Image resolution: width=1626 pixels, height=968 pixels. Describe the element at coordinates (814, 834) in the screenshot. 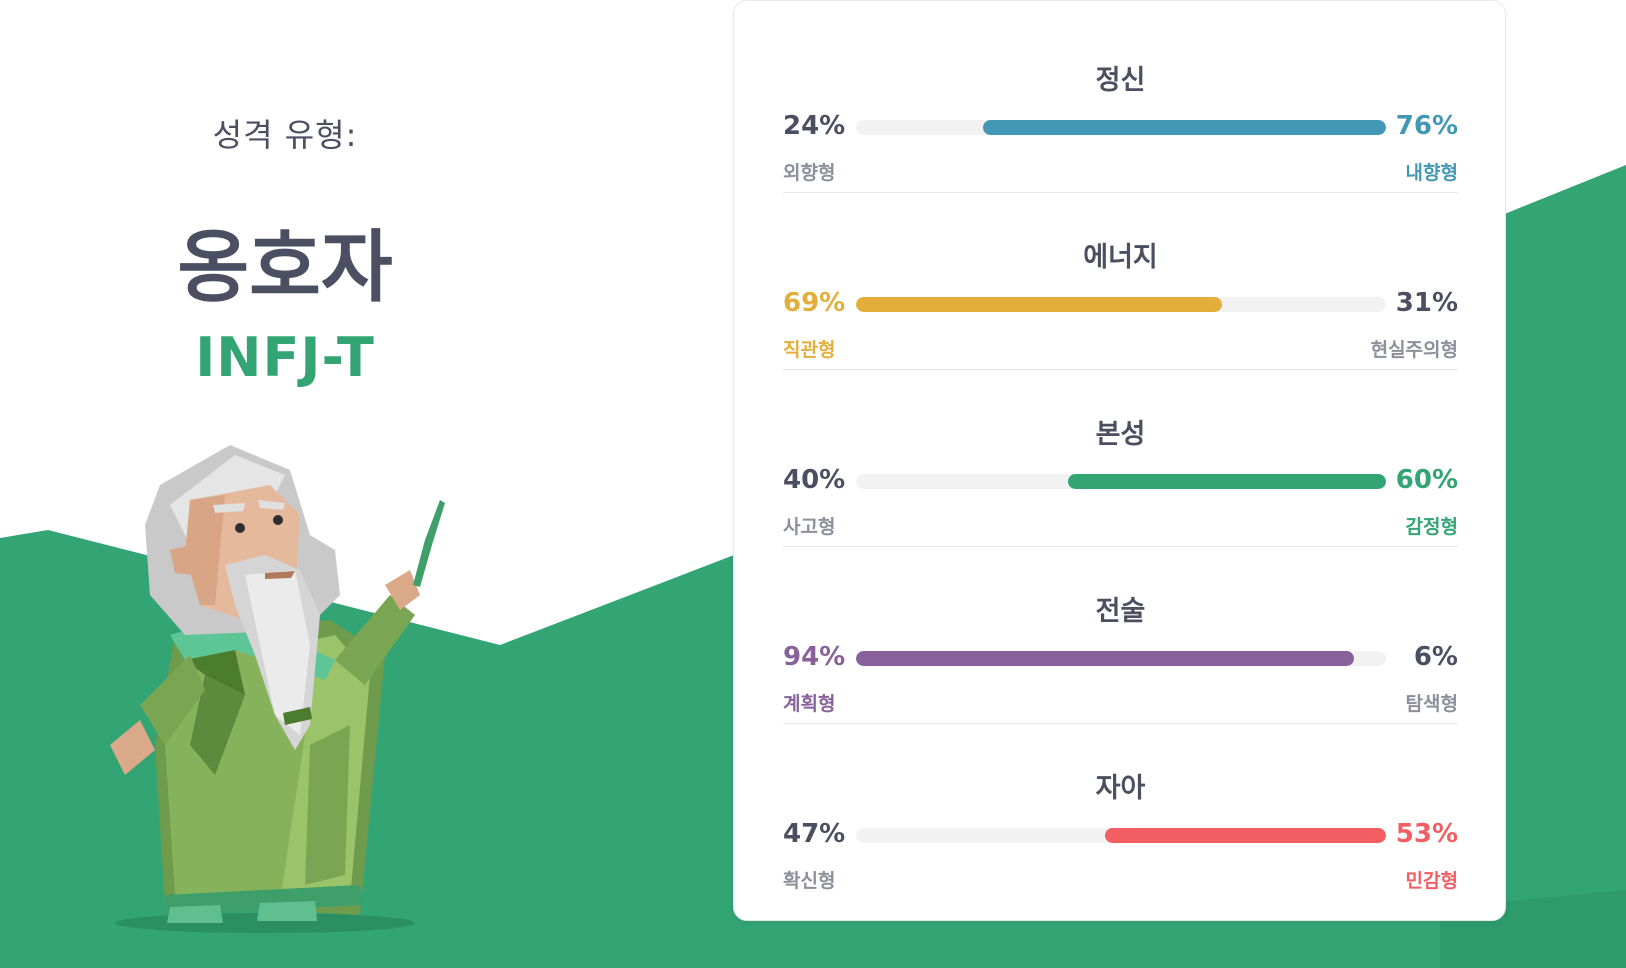

I see `left-percent: 47%` at that location.